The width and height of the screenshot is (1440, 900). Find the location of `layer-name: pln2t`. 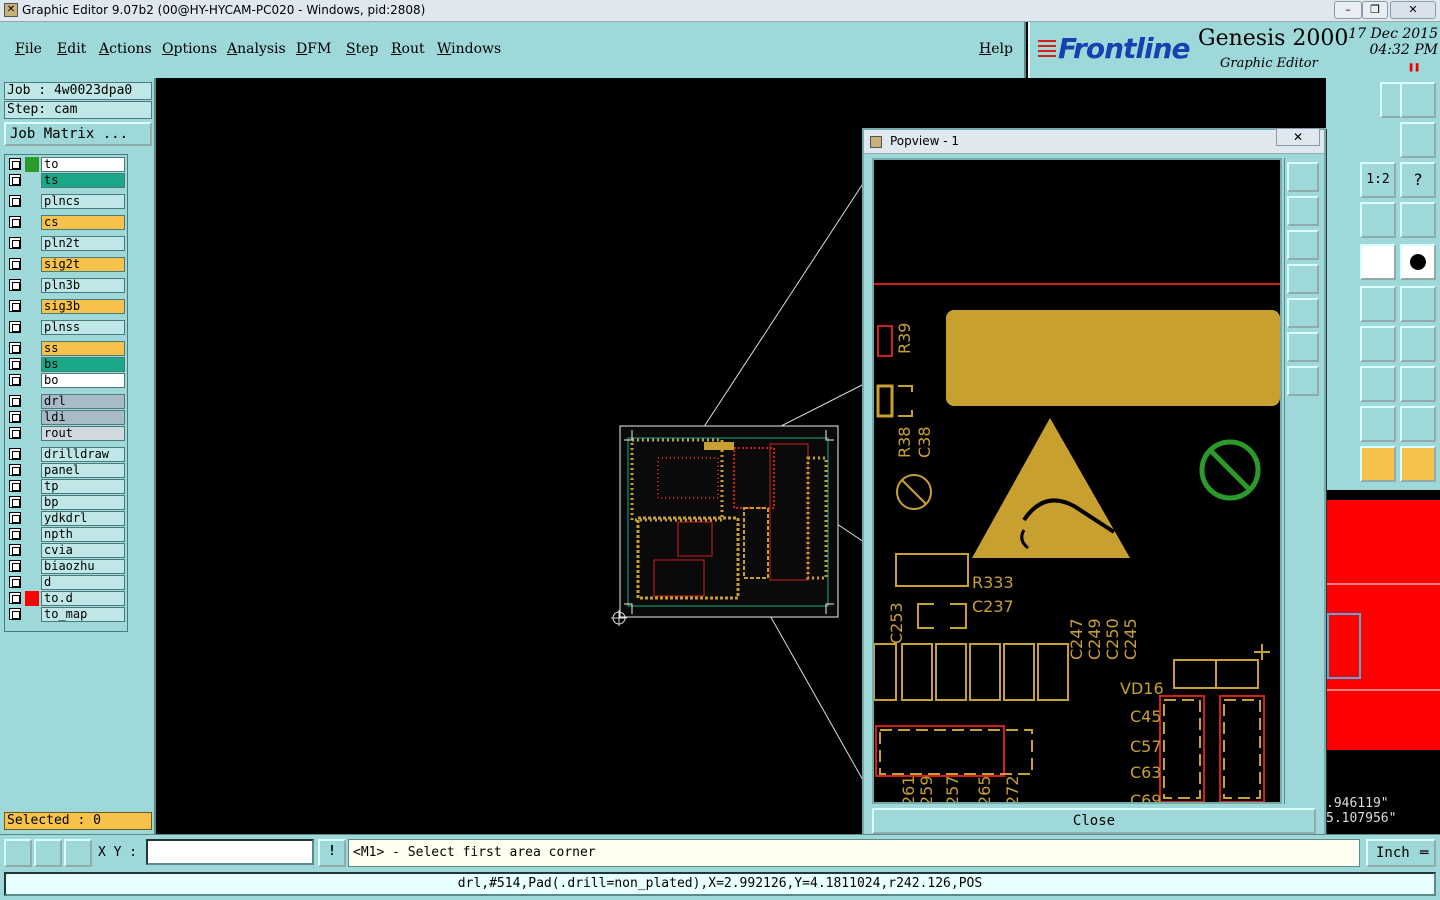

layer-name: pln2t is located at coordinates (83, 243).